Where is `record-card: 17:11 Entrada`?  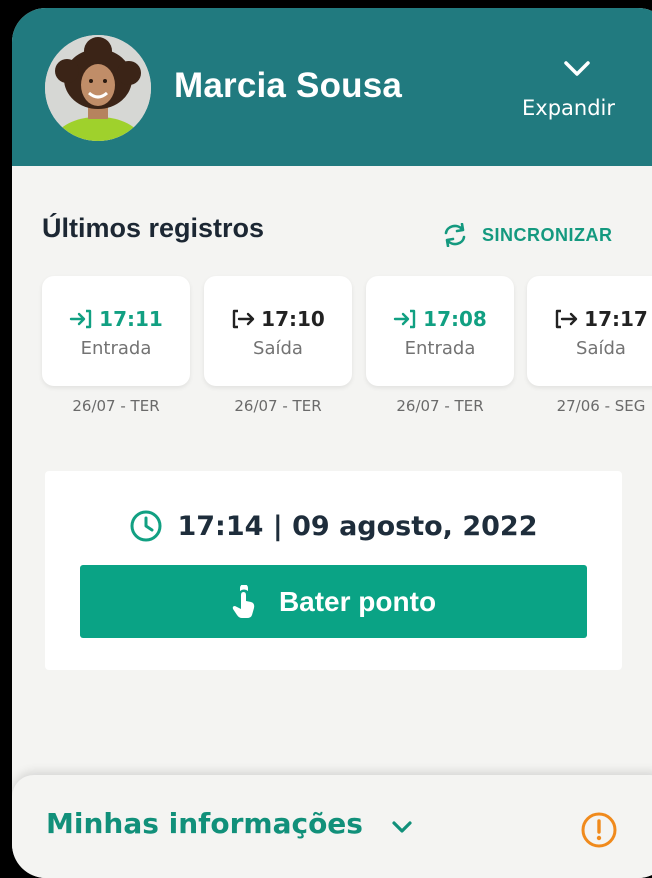 record-card: 17:11 Entrada is located at coordinates (116, 331).